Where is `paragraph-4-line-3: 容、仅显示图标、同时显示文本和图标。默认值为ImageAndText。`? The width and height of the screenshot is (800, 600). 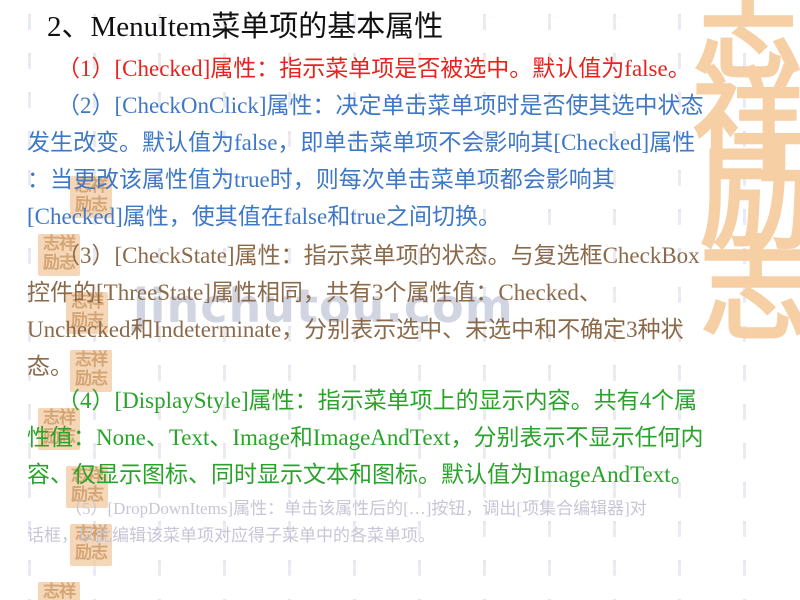 paragraph-4-line-3: 容、仅显示图标、同时显示文本和图标。默认值为ImageAndText。 is located at coordinates (360, 474).